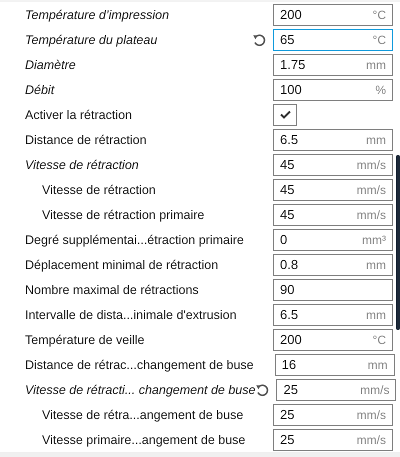  What do you see at coordinates (374, 239) in the screenshot?
I see `unit-label: mm³` at bounding box center [374, 239].